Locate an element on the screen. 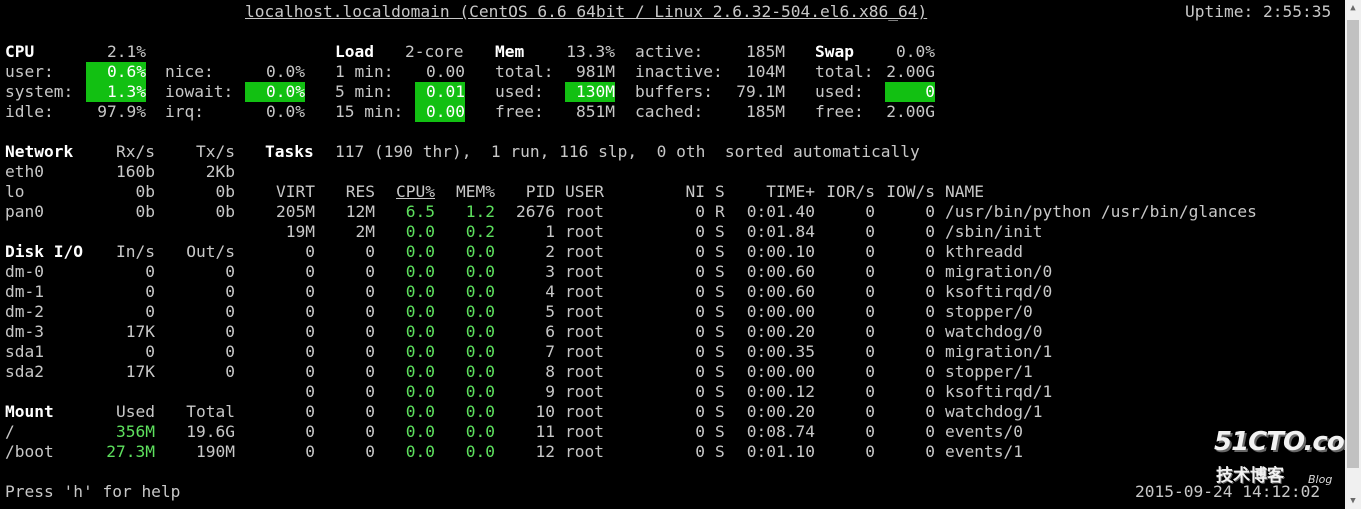 The image size is (1361, 509). swap-title: Swap is located at coordinates (834, 51).